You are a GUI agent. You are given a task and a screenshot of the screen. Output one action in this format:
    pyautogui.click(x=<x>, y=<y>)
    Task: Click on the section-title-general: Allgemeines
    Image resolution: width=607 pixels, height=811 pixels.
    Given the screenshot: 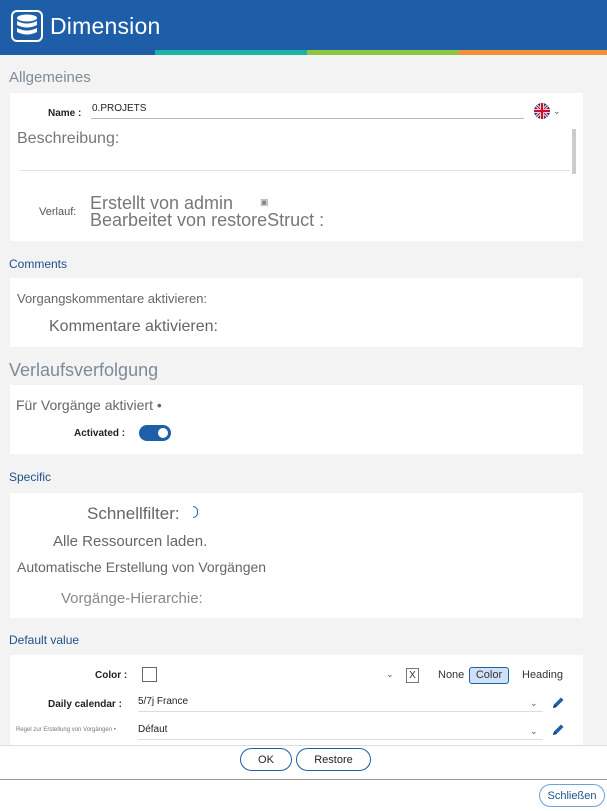 What is the action you would take?
    pyautogui.click(x=50, y=77)
    